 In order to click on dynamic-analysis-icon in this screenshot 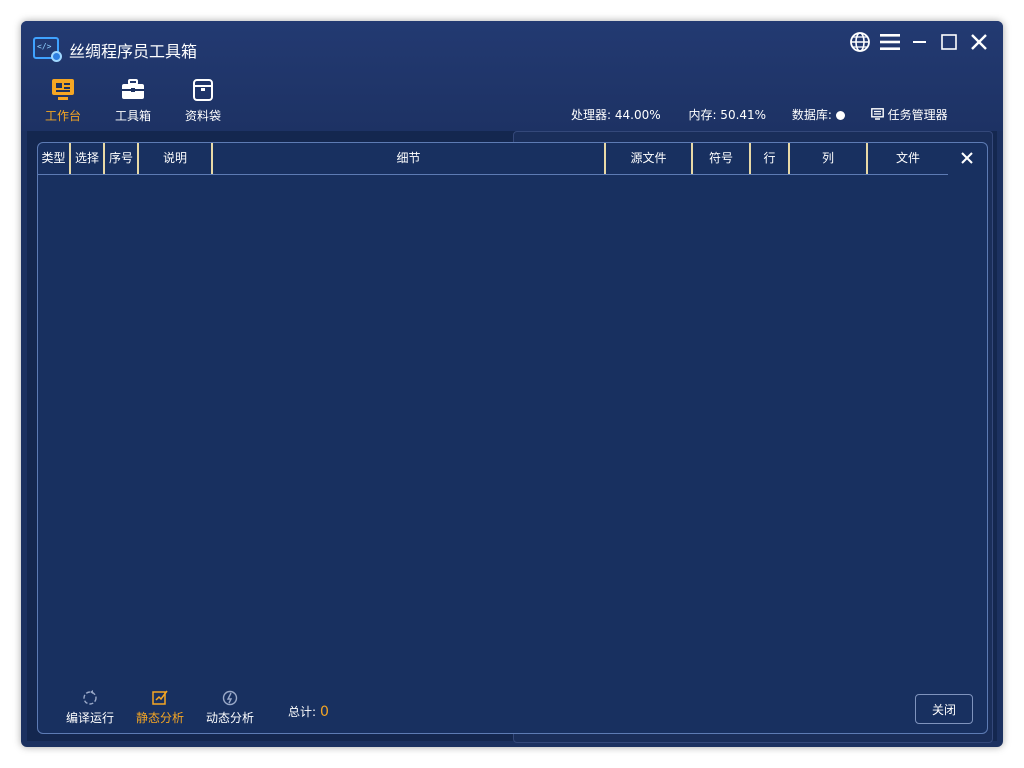, I will do `click(230, 698)`.